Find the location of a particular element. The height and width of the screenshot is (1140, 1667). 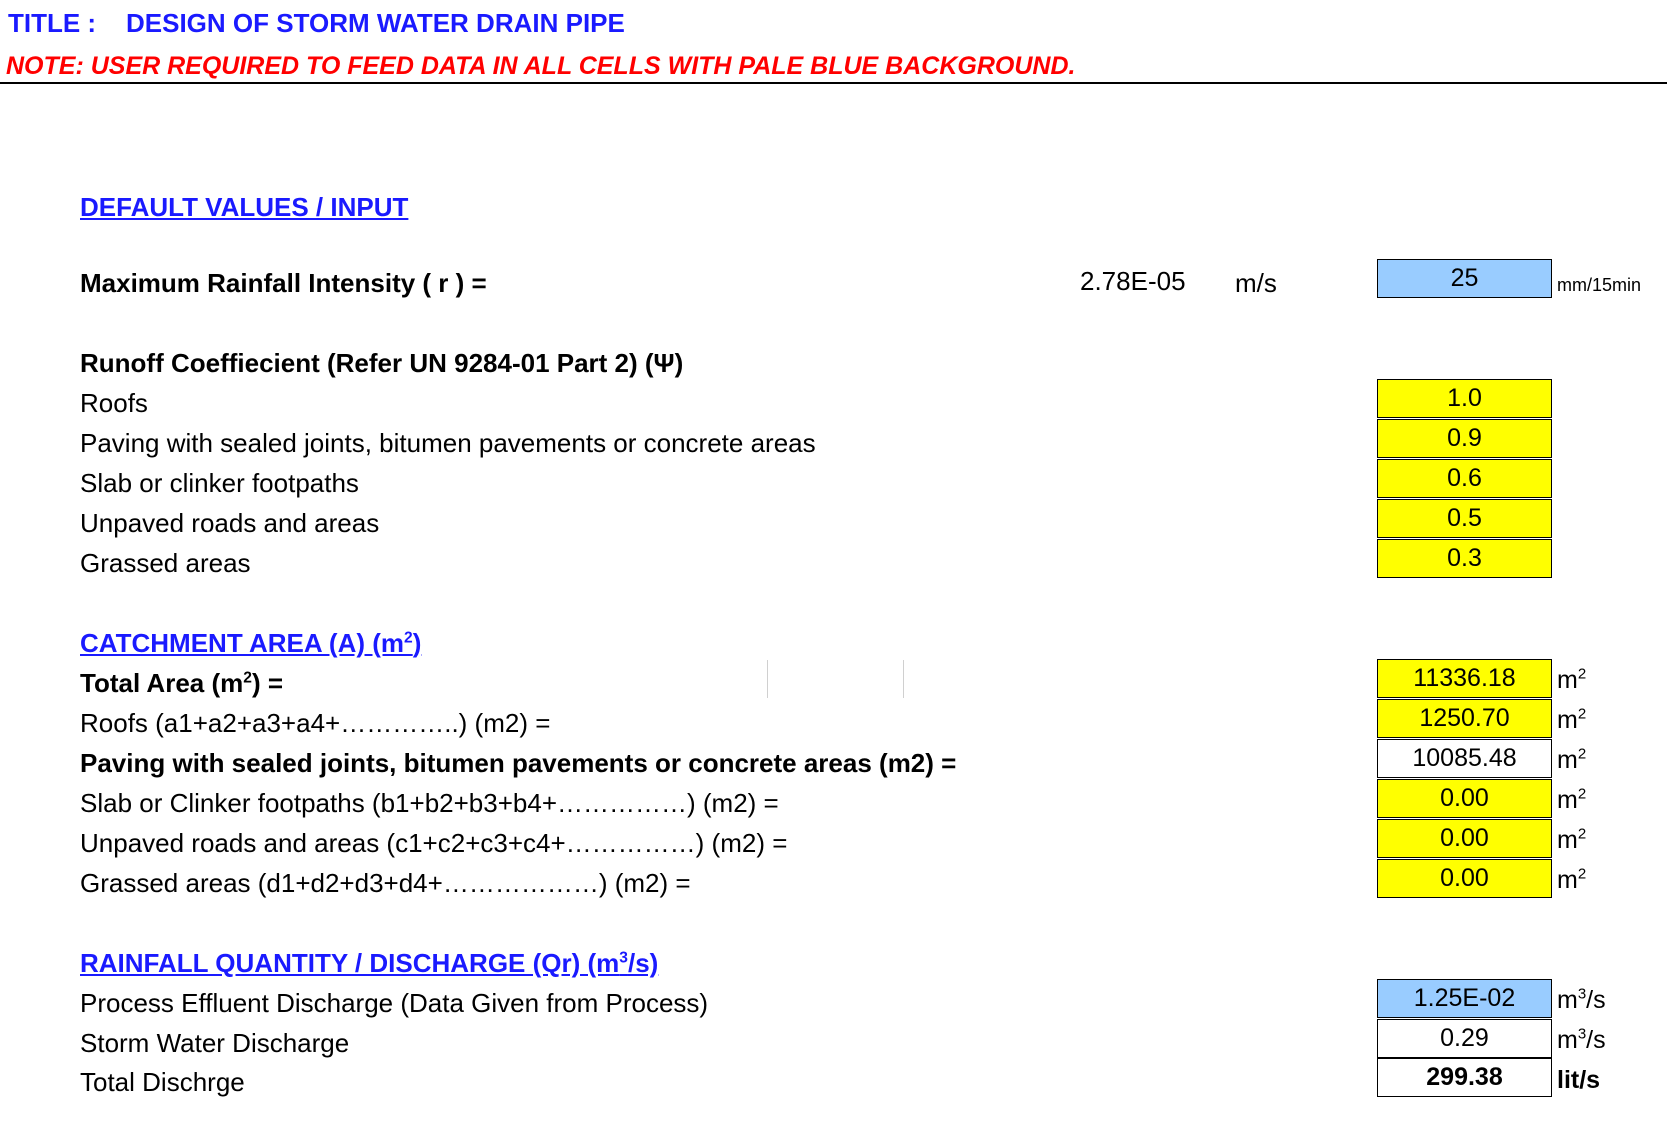

header-divider is located at coordinates (833, 83).